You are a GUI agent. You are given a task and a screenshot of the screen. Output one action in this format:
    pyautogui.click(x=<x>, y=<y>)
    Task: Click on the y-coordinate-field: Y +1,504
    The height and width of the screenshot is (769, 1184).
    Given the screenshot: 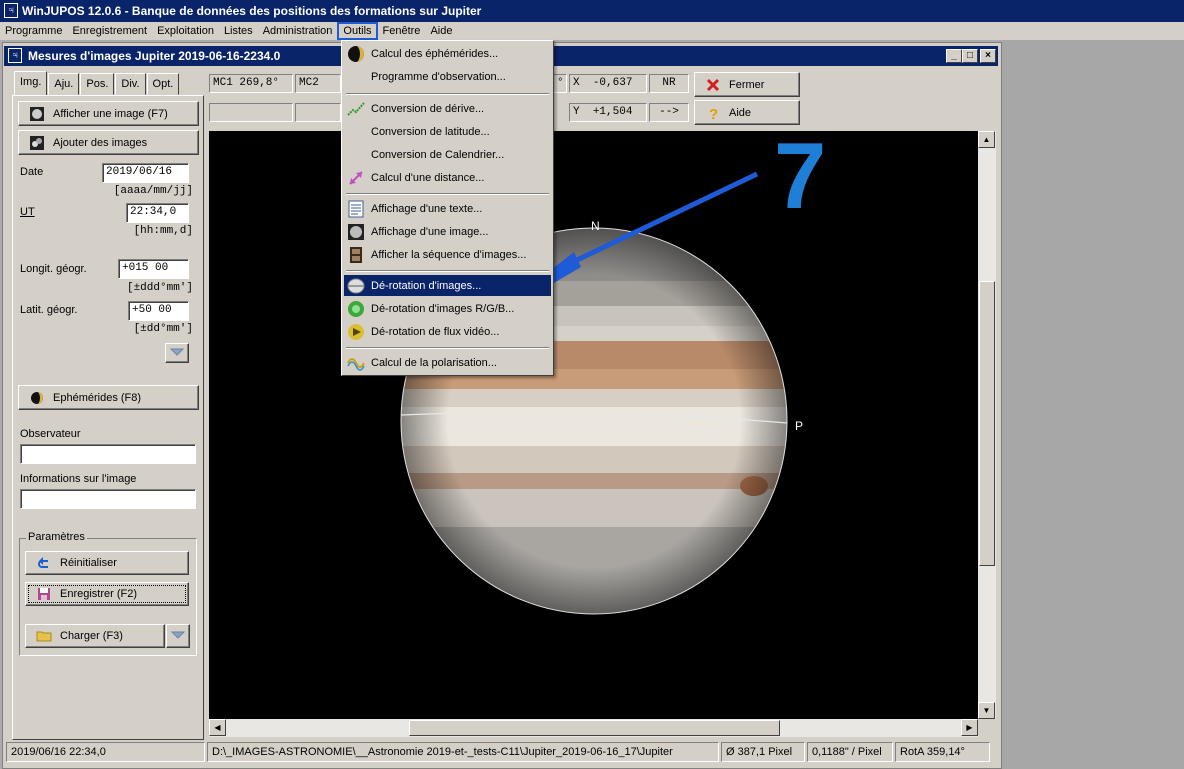 What is the action you would take?
    pyautogui.click(x=608, y=112)
    